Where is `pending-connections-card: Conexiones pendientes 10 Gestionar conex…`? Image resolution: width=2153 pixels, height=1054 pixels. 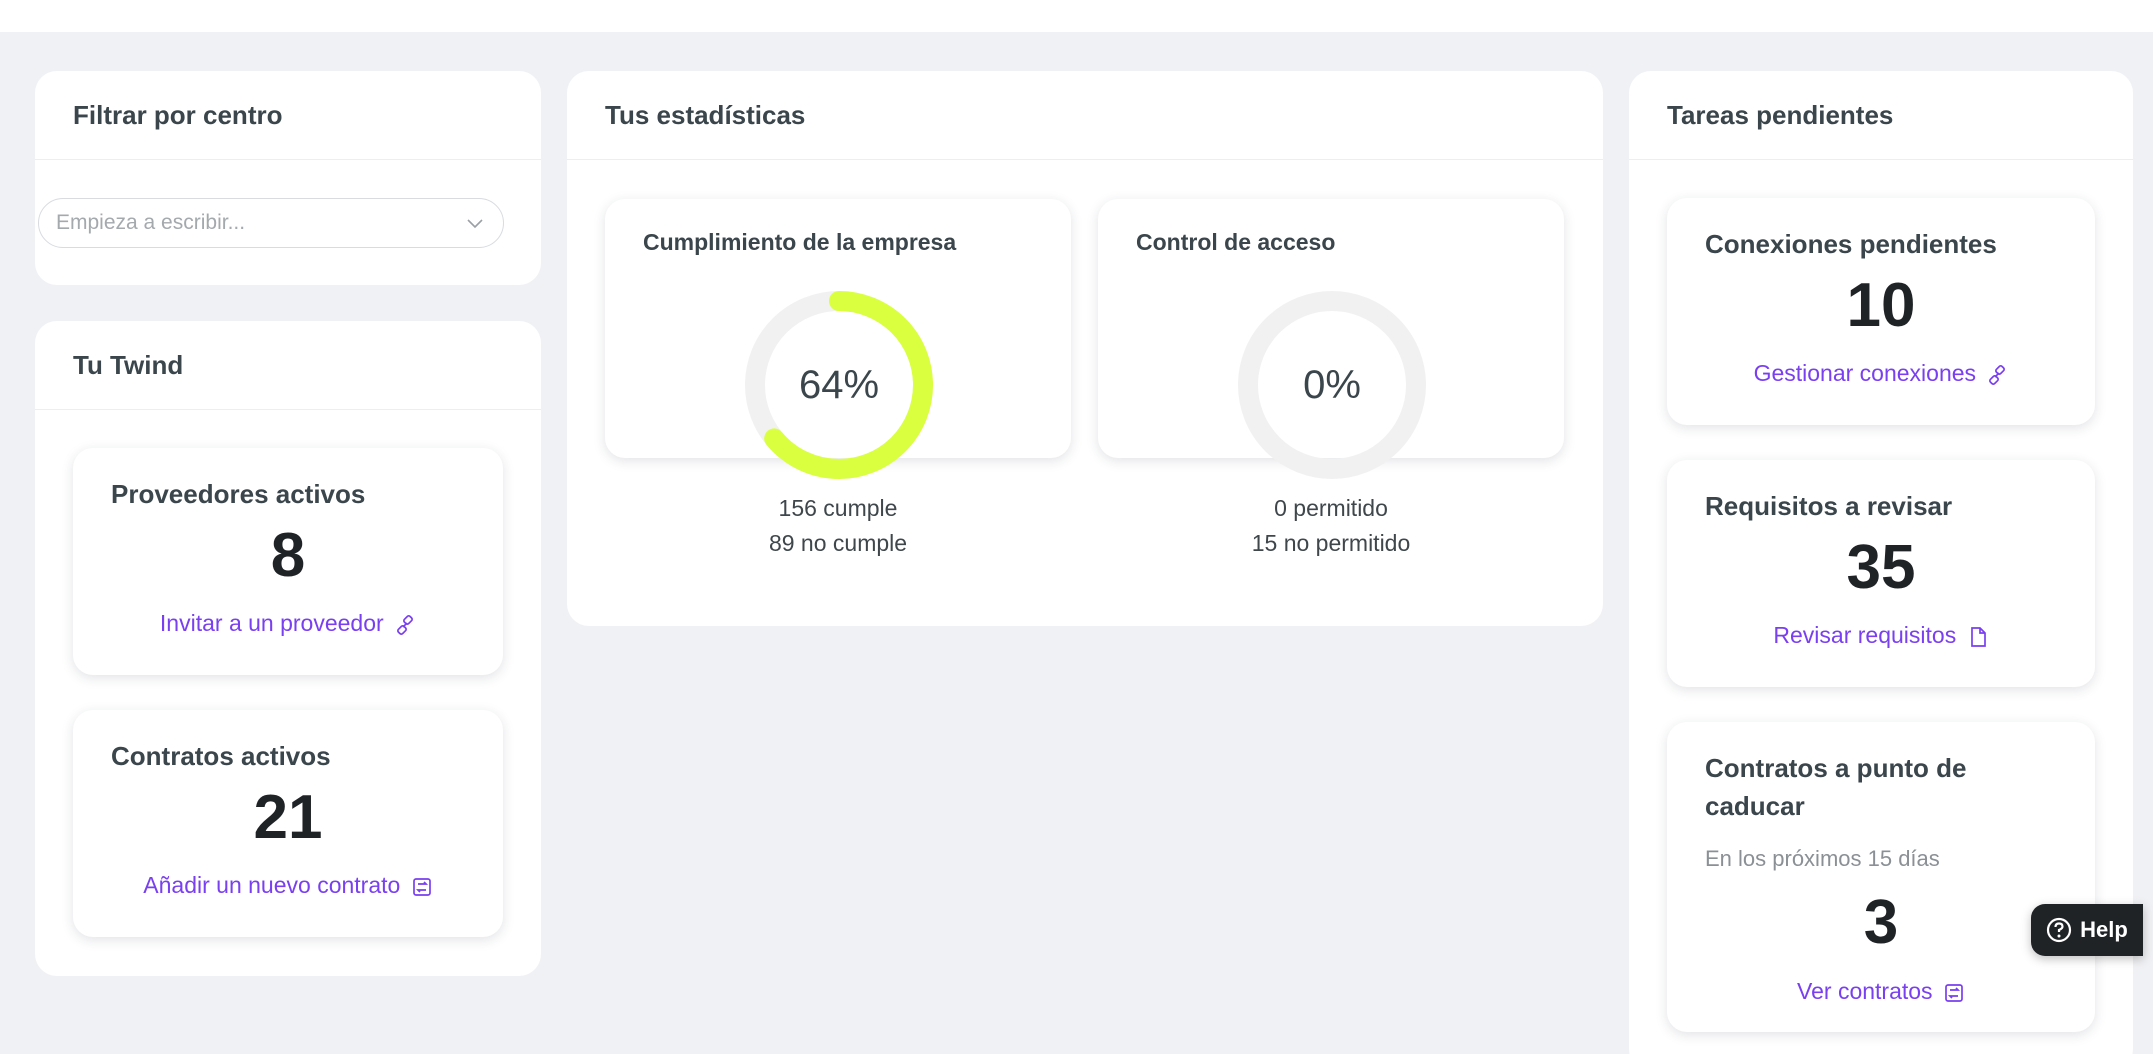
pending-connections-card: Conexiones pendientes 10 Gestionar conex… is located at coordinates (1881, 311).